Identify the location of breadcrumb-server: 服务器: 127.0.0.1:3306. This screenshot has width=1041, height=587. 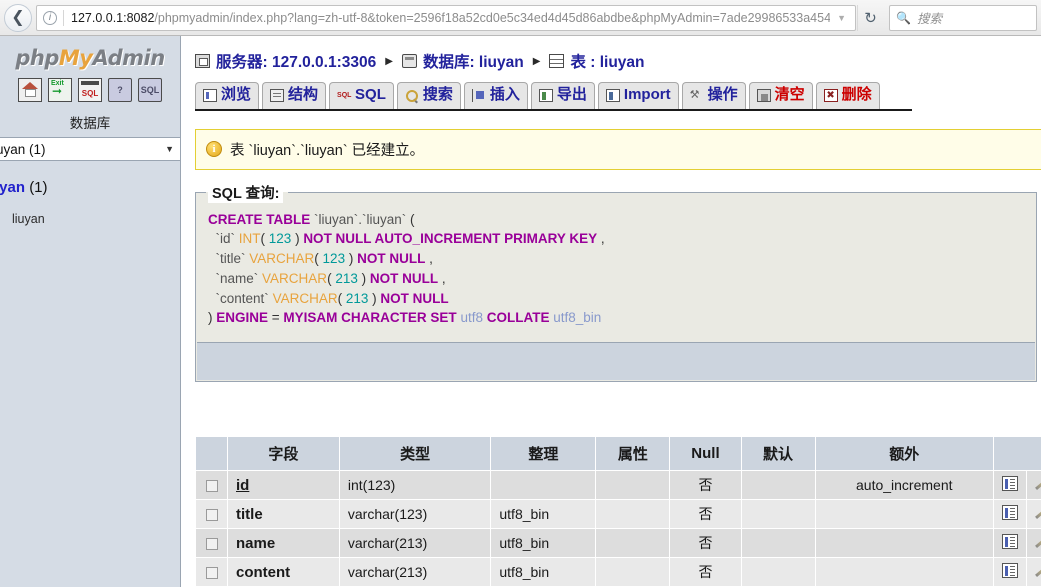
(285, 61).